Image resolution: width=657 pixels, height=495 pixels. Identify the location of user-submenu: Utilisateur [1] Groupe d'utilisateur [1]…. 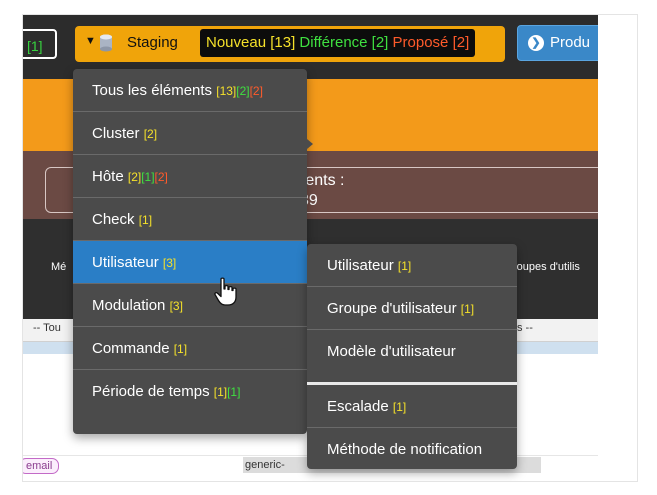
(412, 356).